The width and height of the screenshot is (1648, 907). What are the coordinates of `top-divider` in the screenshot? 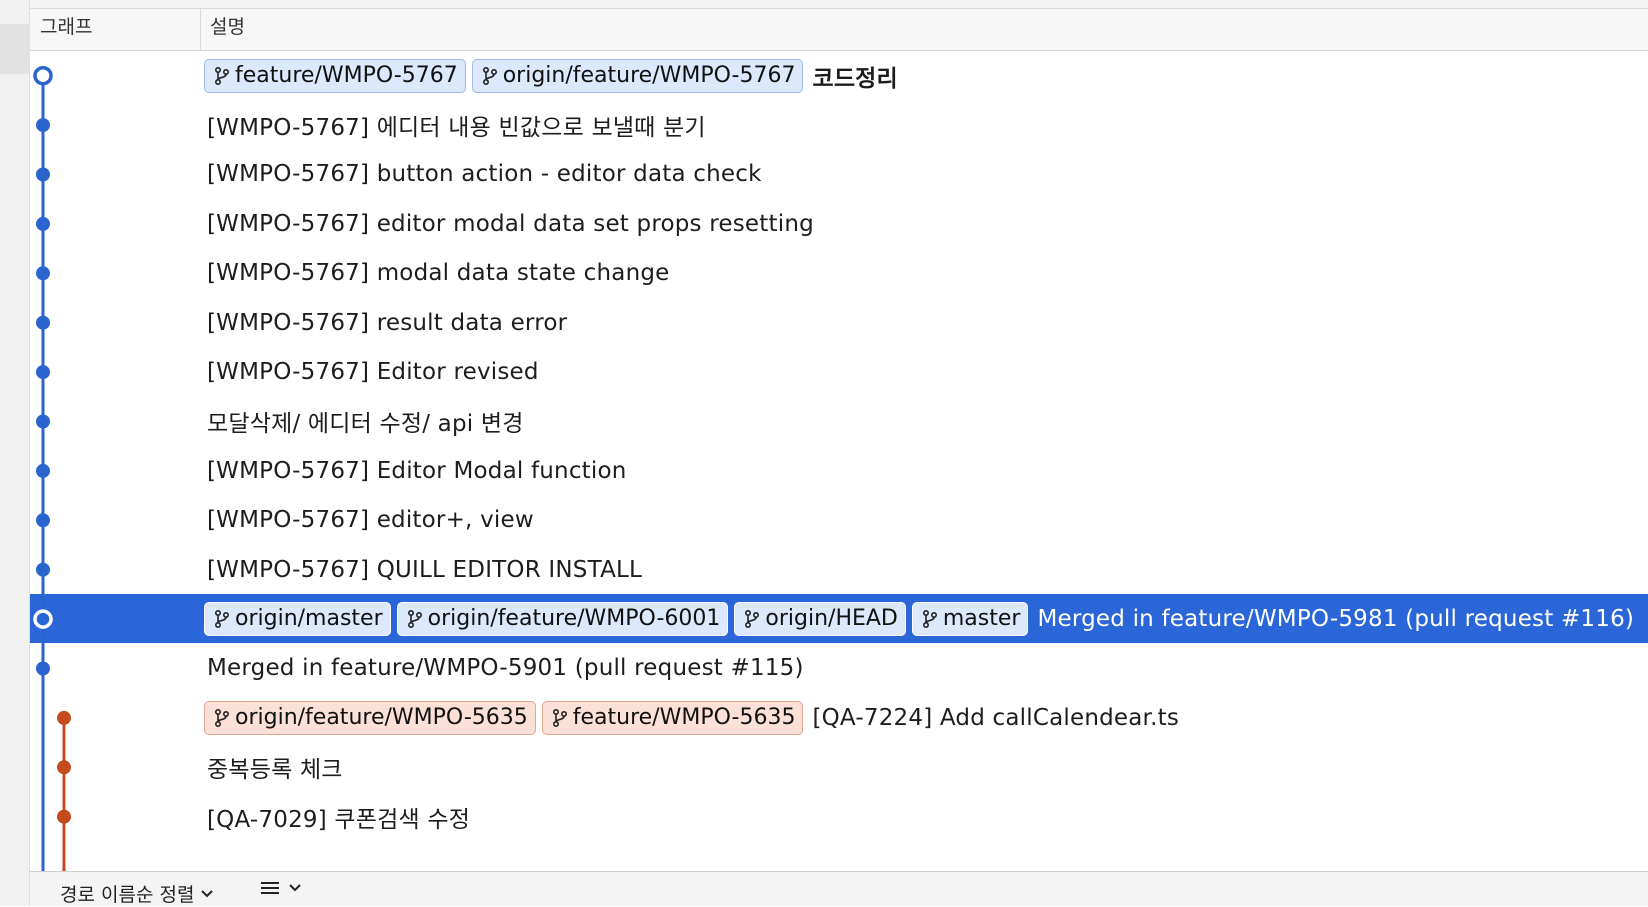 It's located at (839, 4).